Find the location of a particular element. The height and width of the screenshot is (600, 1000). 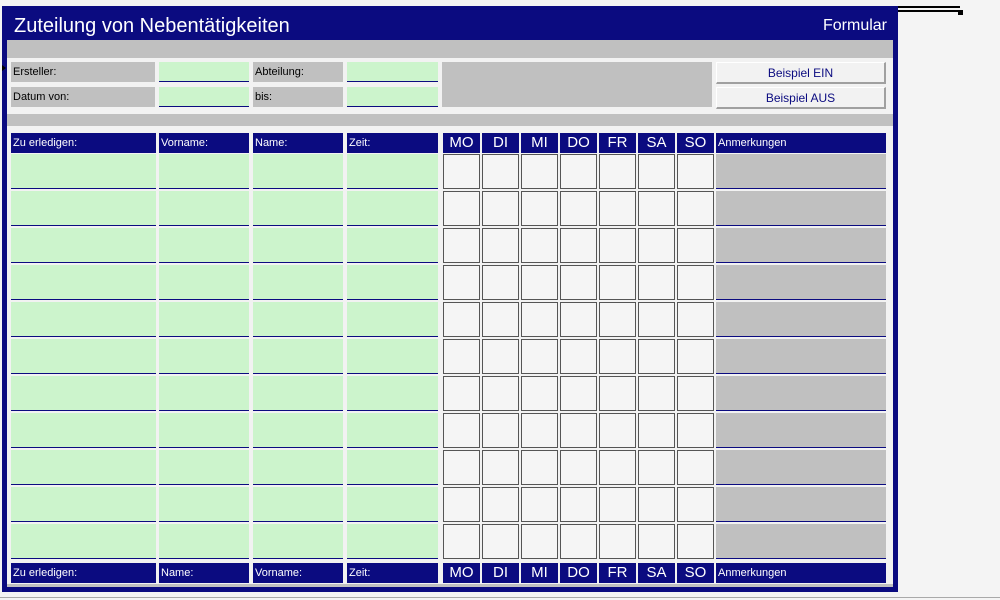

bis-field is located at coordinates (392, 97).